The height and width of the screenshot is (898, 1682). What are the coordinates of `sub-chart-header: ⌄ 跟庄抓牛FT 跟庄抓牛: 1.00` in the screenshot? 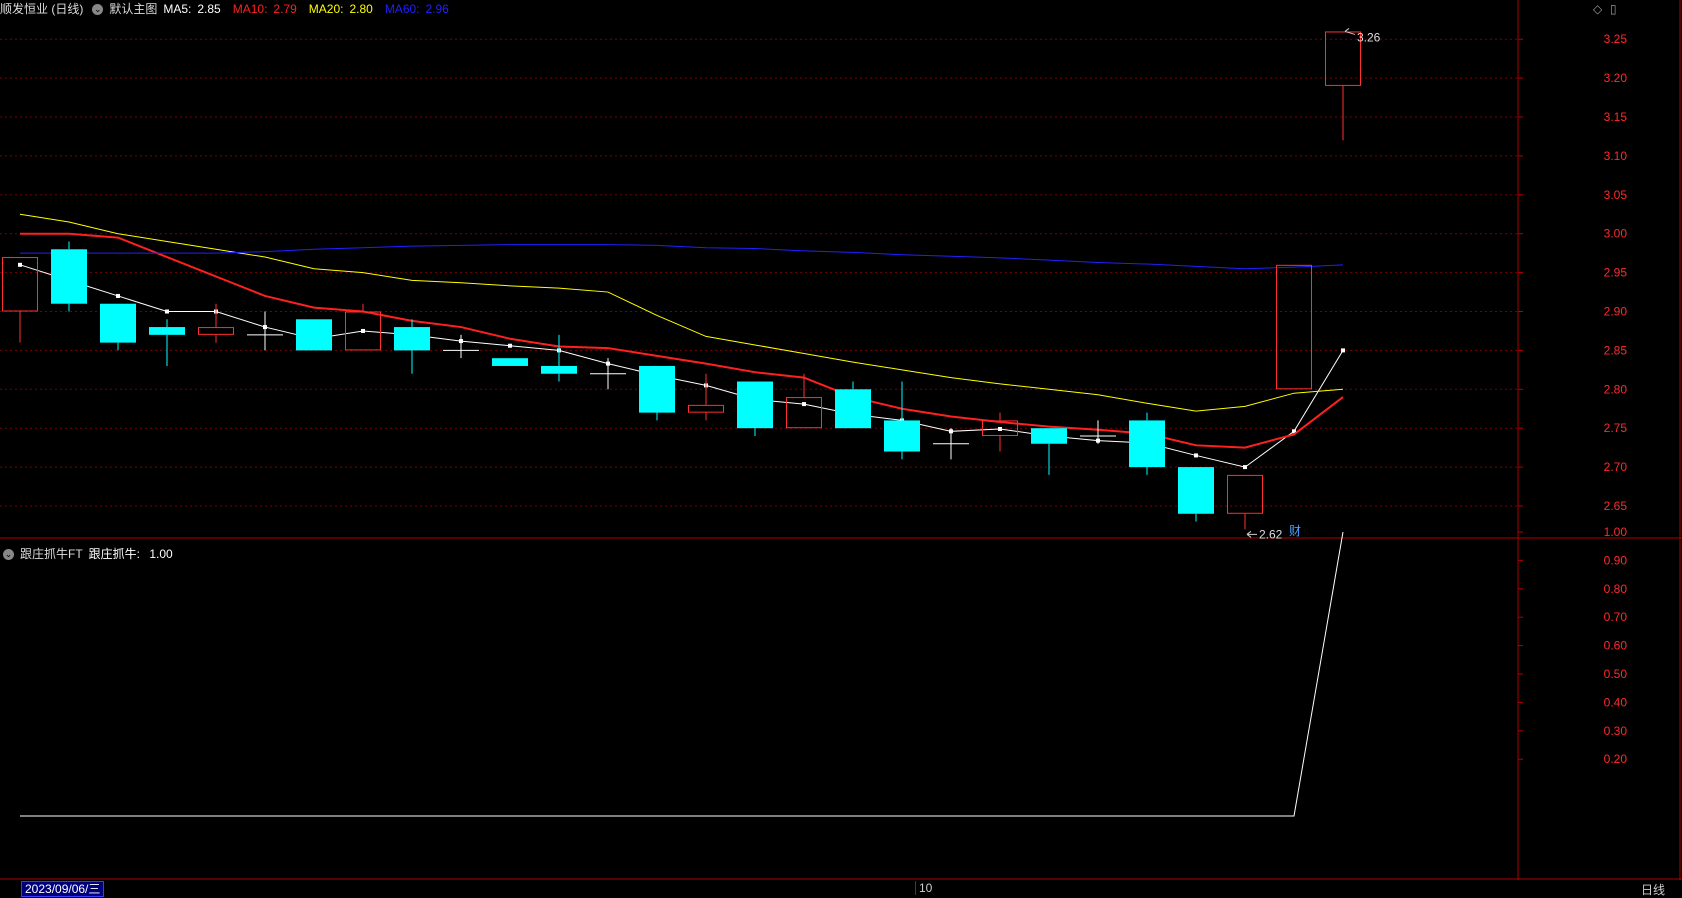 It's located at (92, 554).